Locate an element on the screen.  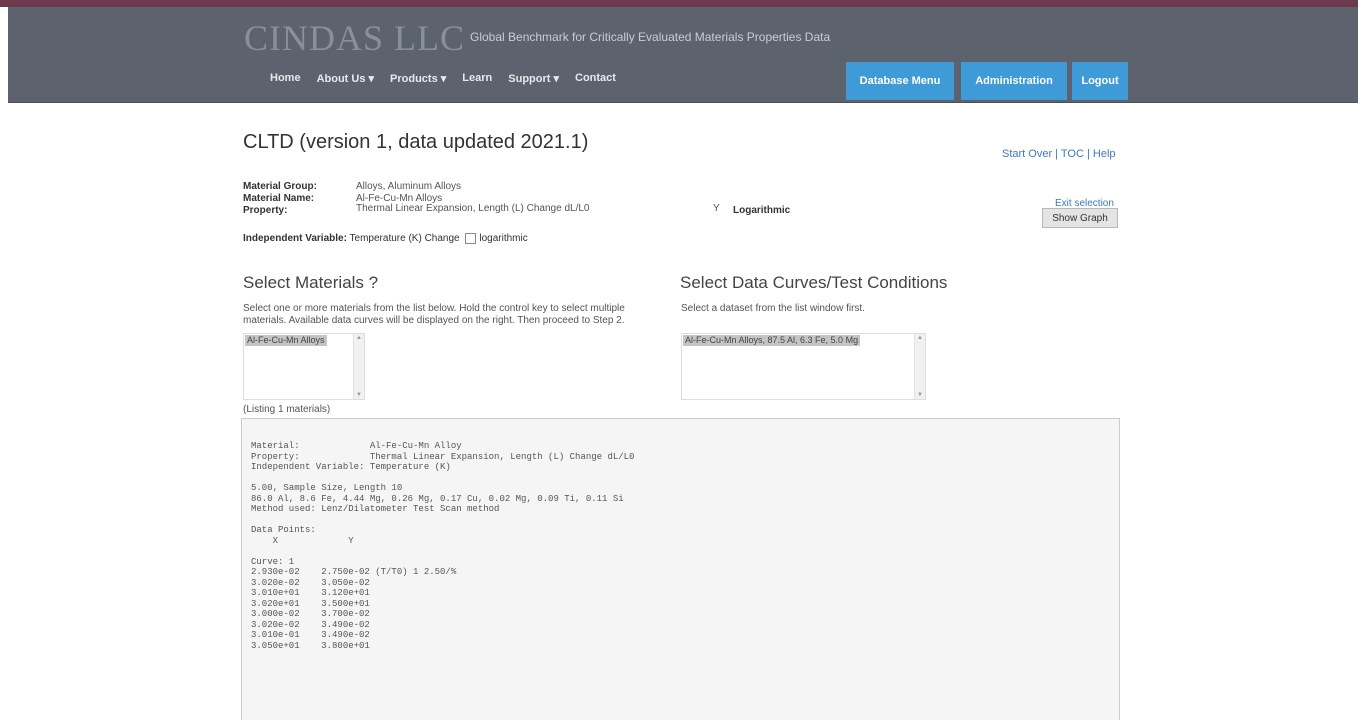
curves-scrollbar: ▲ ▼ is located at coordinates (919, 366).